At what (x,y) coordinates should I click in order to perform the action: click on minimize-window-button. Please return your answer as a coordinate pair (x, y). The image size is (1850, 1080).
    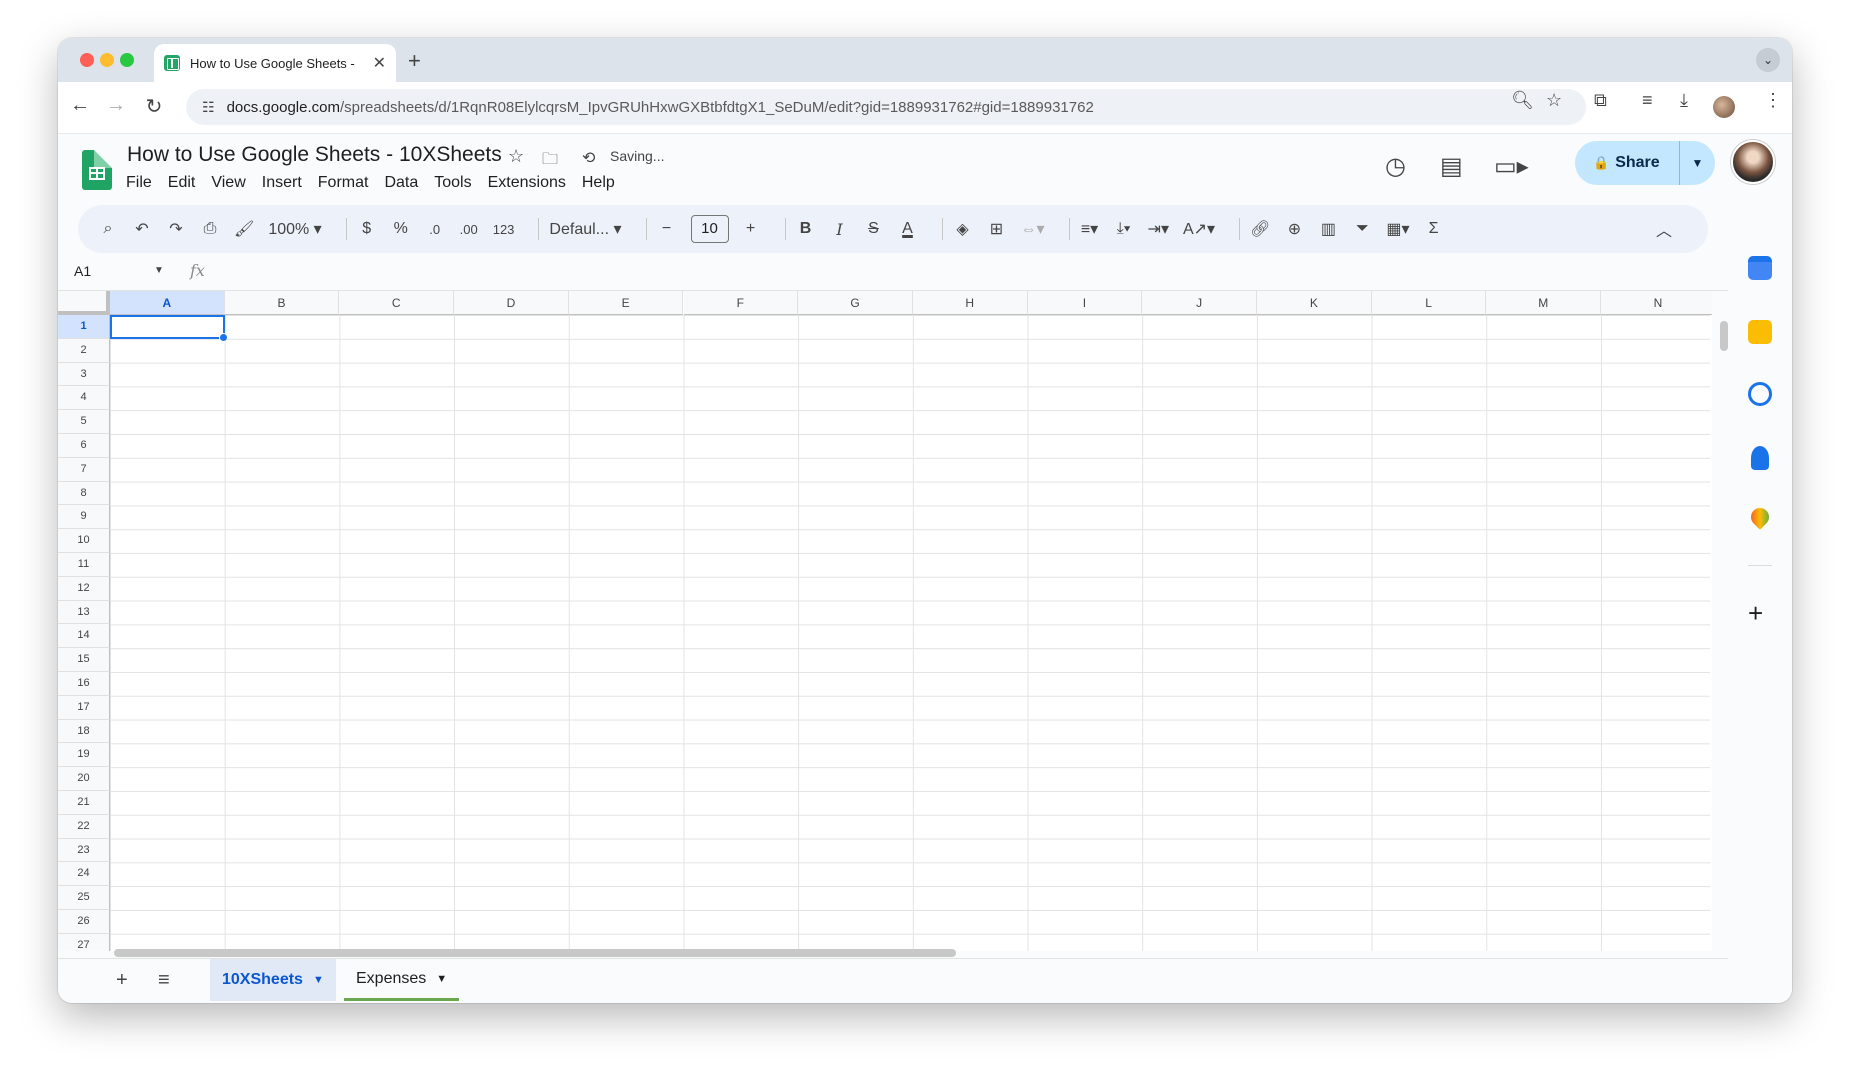
    Looking at the image, I should click on (107, 60).